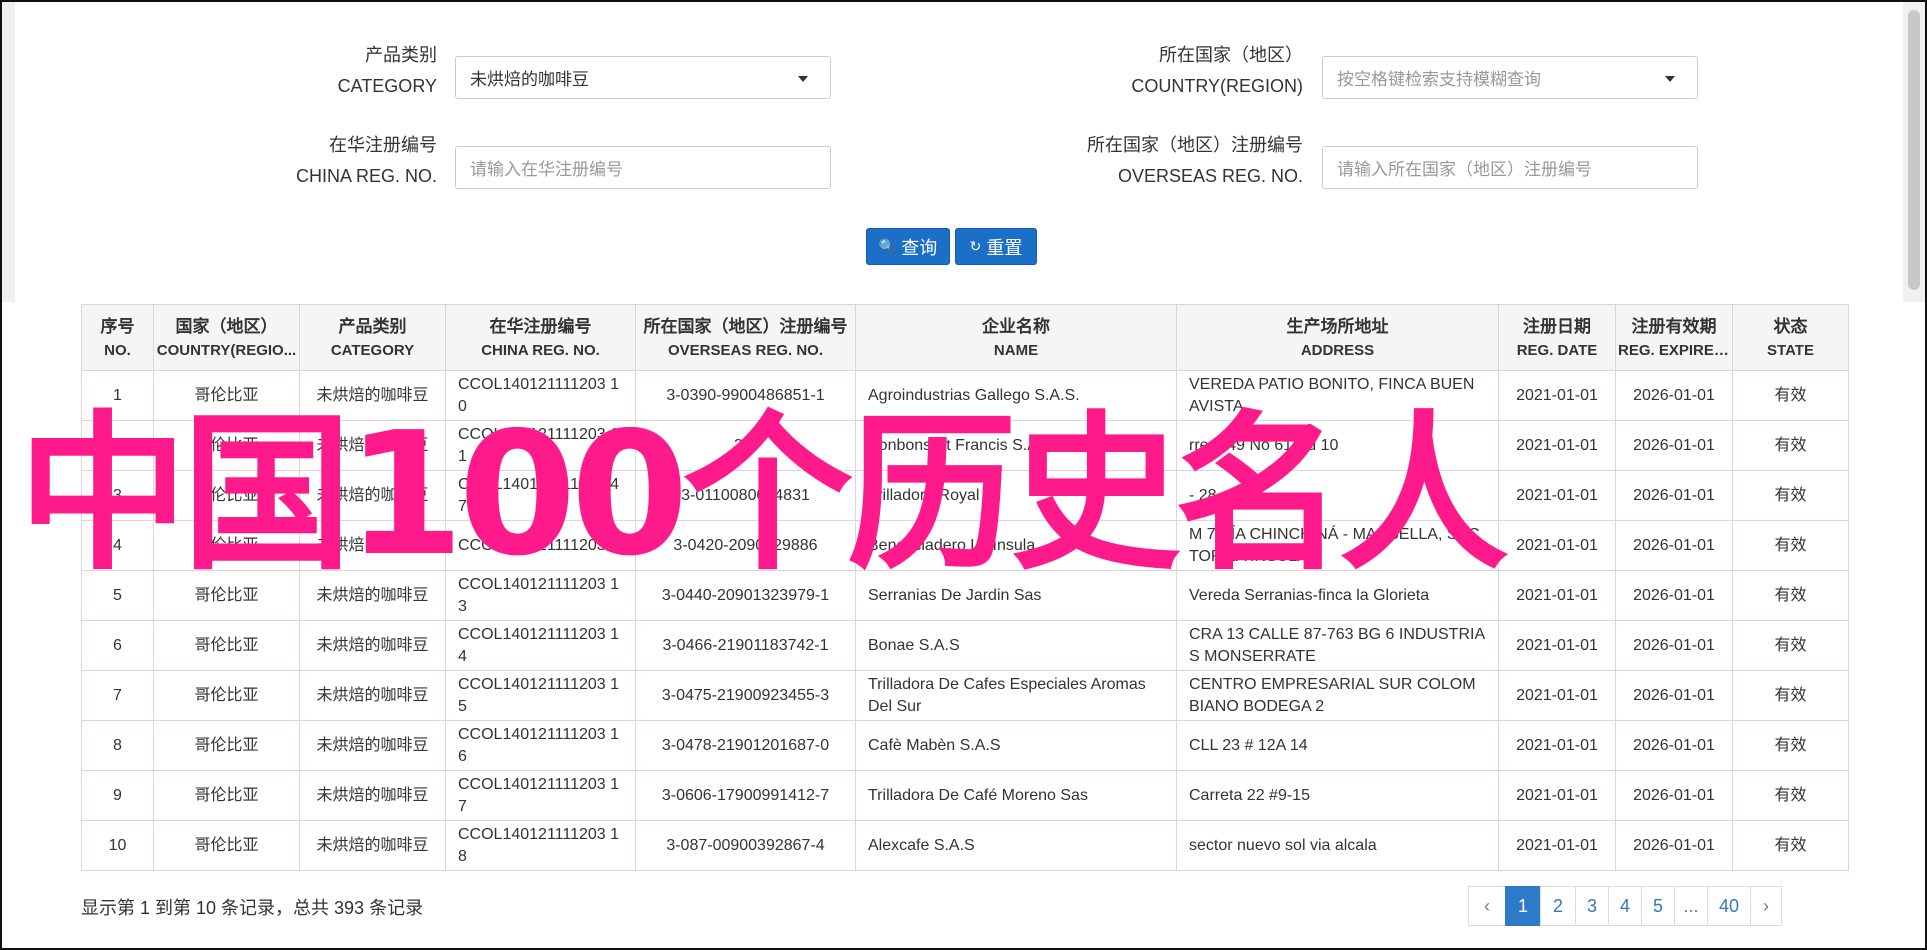 This screenshot has height=950, width=1927. I want to click on category-label-cn: 产品类别, so click(401, 55).